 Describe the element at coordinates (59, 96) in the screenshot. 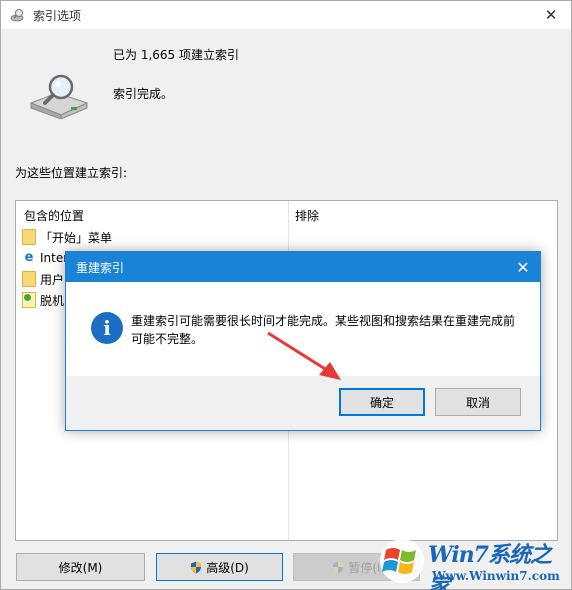

I see `indexed-drive-icon` at that location.